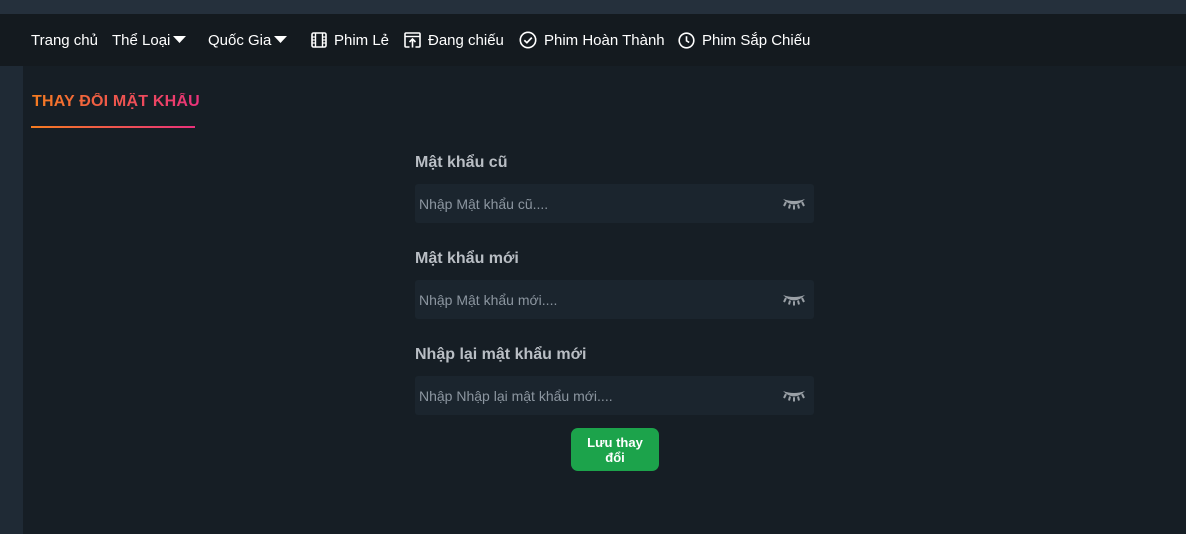 This screenshot has width=1186, height=534. Describe the element at coordinates (240, 40) in the screenshot. I see `nav-country-label: Quốc Gia` at that location.